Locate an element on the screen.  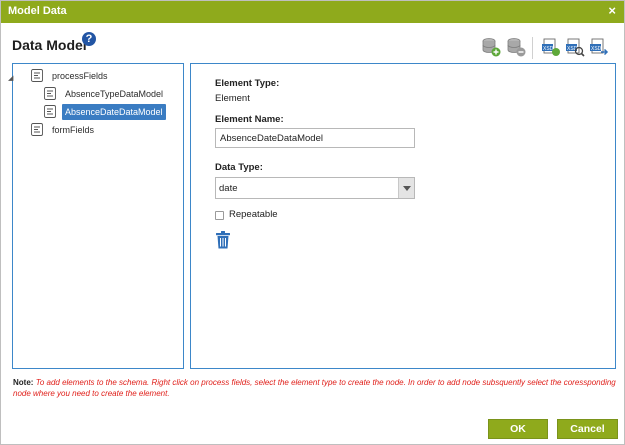
repeatable-label: Repeatable is located at coordinates (253, 214).